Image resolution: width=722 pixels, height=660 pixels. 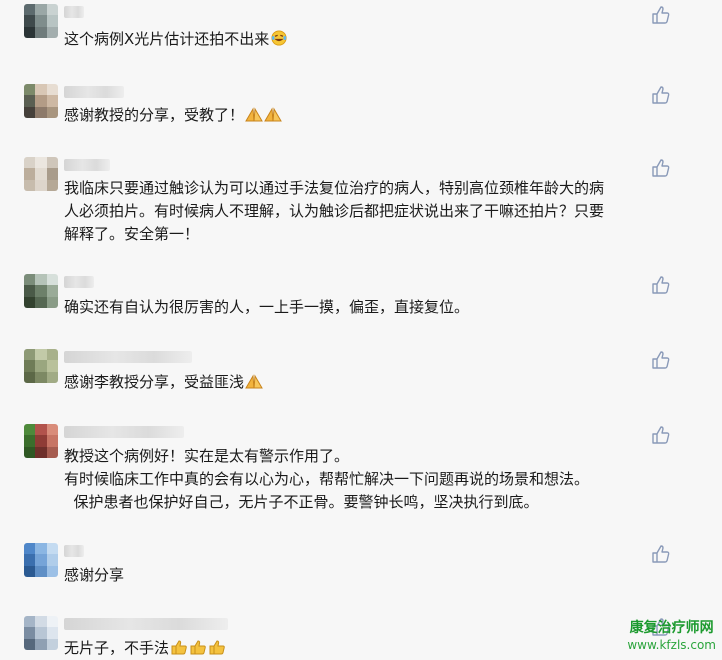 What do you see at coordinates (279, 38) in the screenshot?
I see `laughing-tears-icon` at bounding box center [279, 38].